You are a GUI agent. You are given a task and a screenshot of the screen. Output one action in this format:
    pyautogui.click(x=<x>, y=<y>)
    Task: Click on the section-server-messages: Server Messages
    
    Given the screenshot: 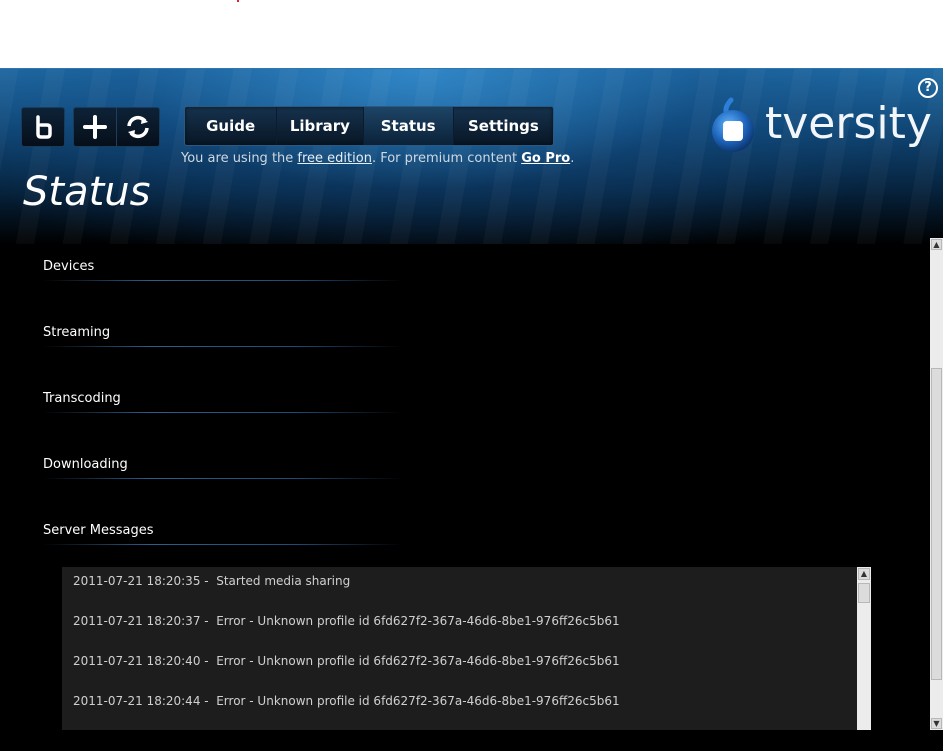 What is the action you would take?
    pyautogui.click(x=98, y=530)
    